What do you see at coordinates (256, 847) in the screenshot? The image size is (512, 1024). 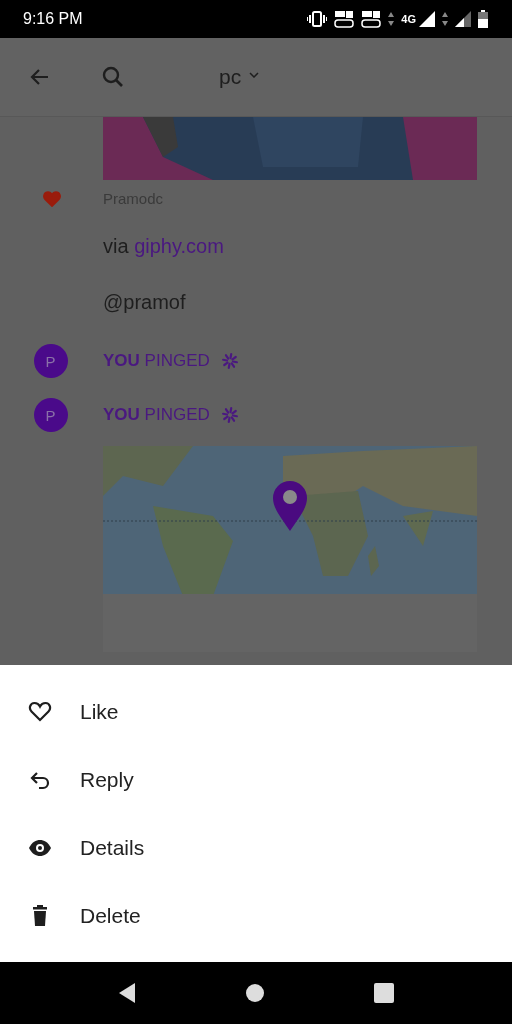 I see `menu-item: Details` at bounding box center [256, 847].